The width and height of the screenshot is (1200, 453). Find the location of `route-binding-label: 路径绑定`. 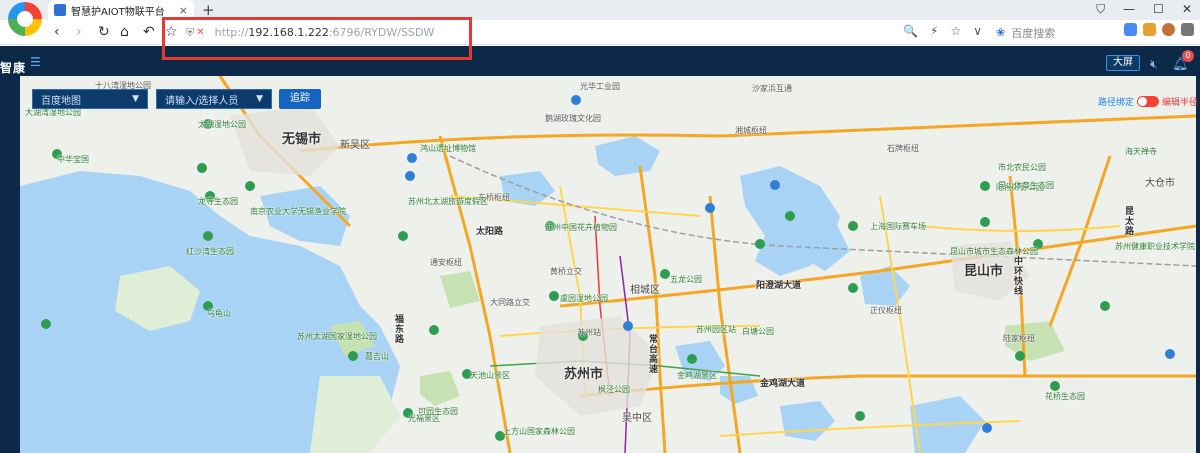

route-binding-label: 路径绑定 is located at coordinates (1116, 103).